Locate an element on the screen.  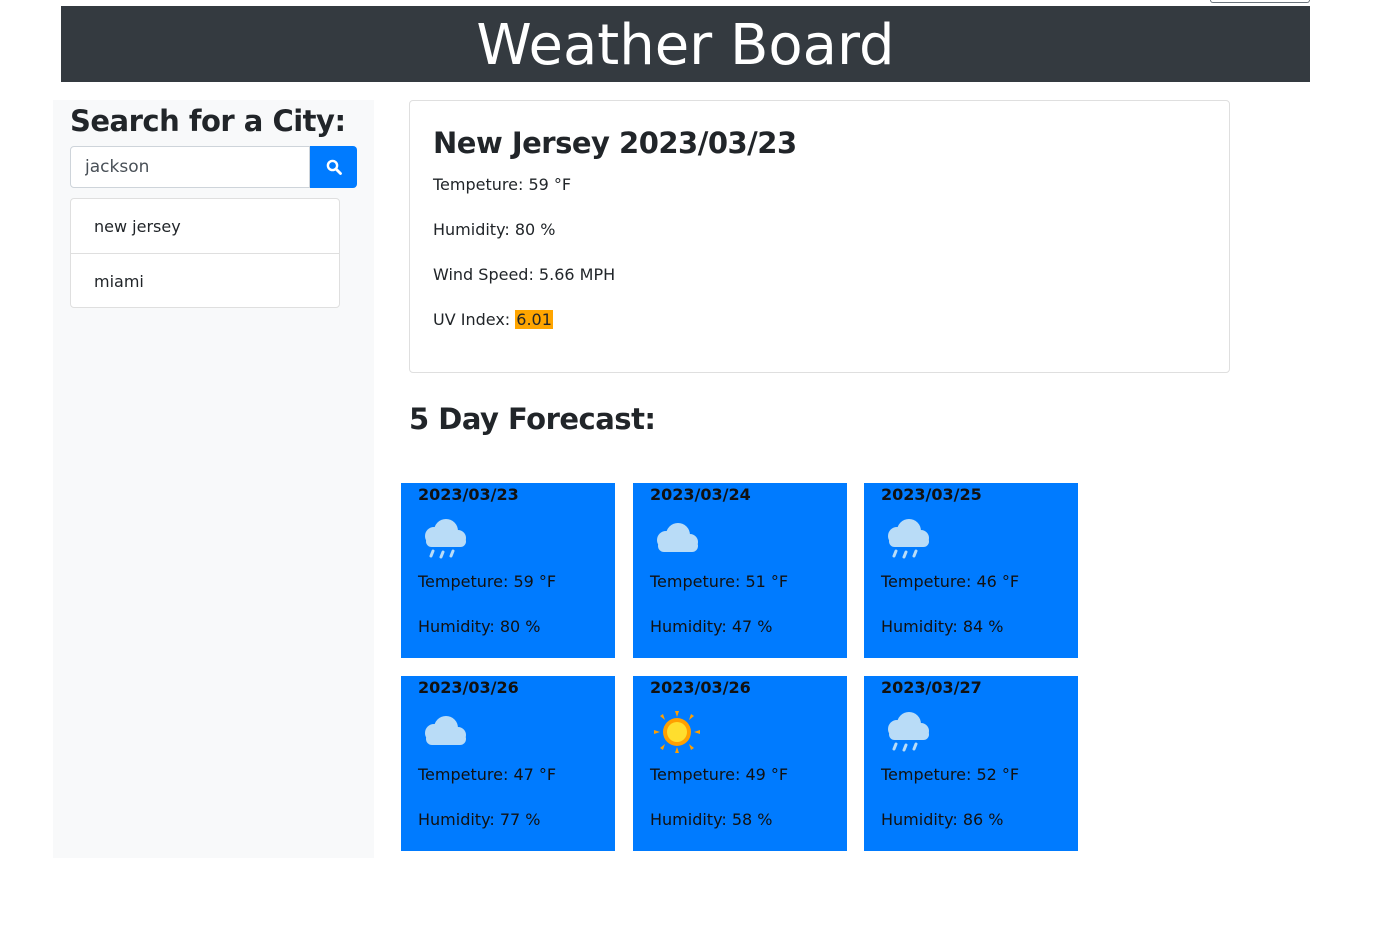
forecast-temperature: Tempeture: 51 °F is located at coordinates (719, 581).